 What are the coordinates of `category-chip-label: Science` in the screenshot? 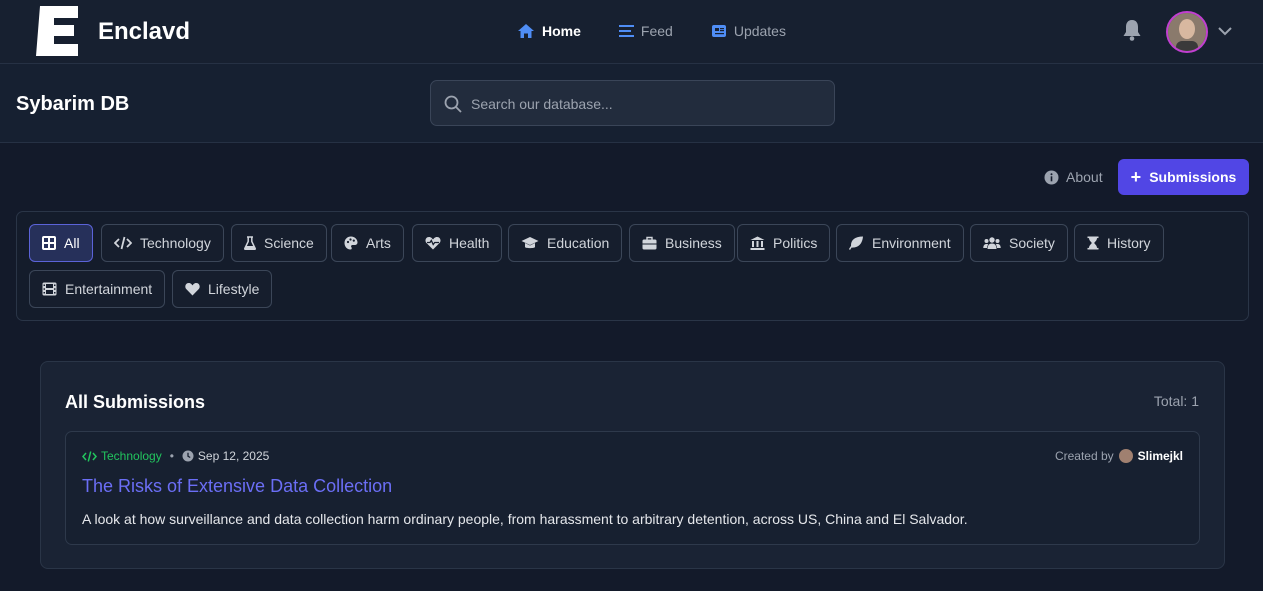 It's located at (289, 243).